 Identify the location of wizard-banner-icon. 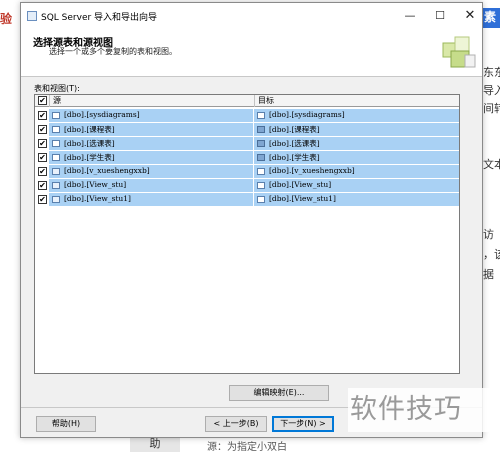
(459, 52).